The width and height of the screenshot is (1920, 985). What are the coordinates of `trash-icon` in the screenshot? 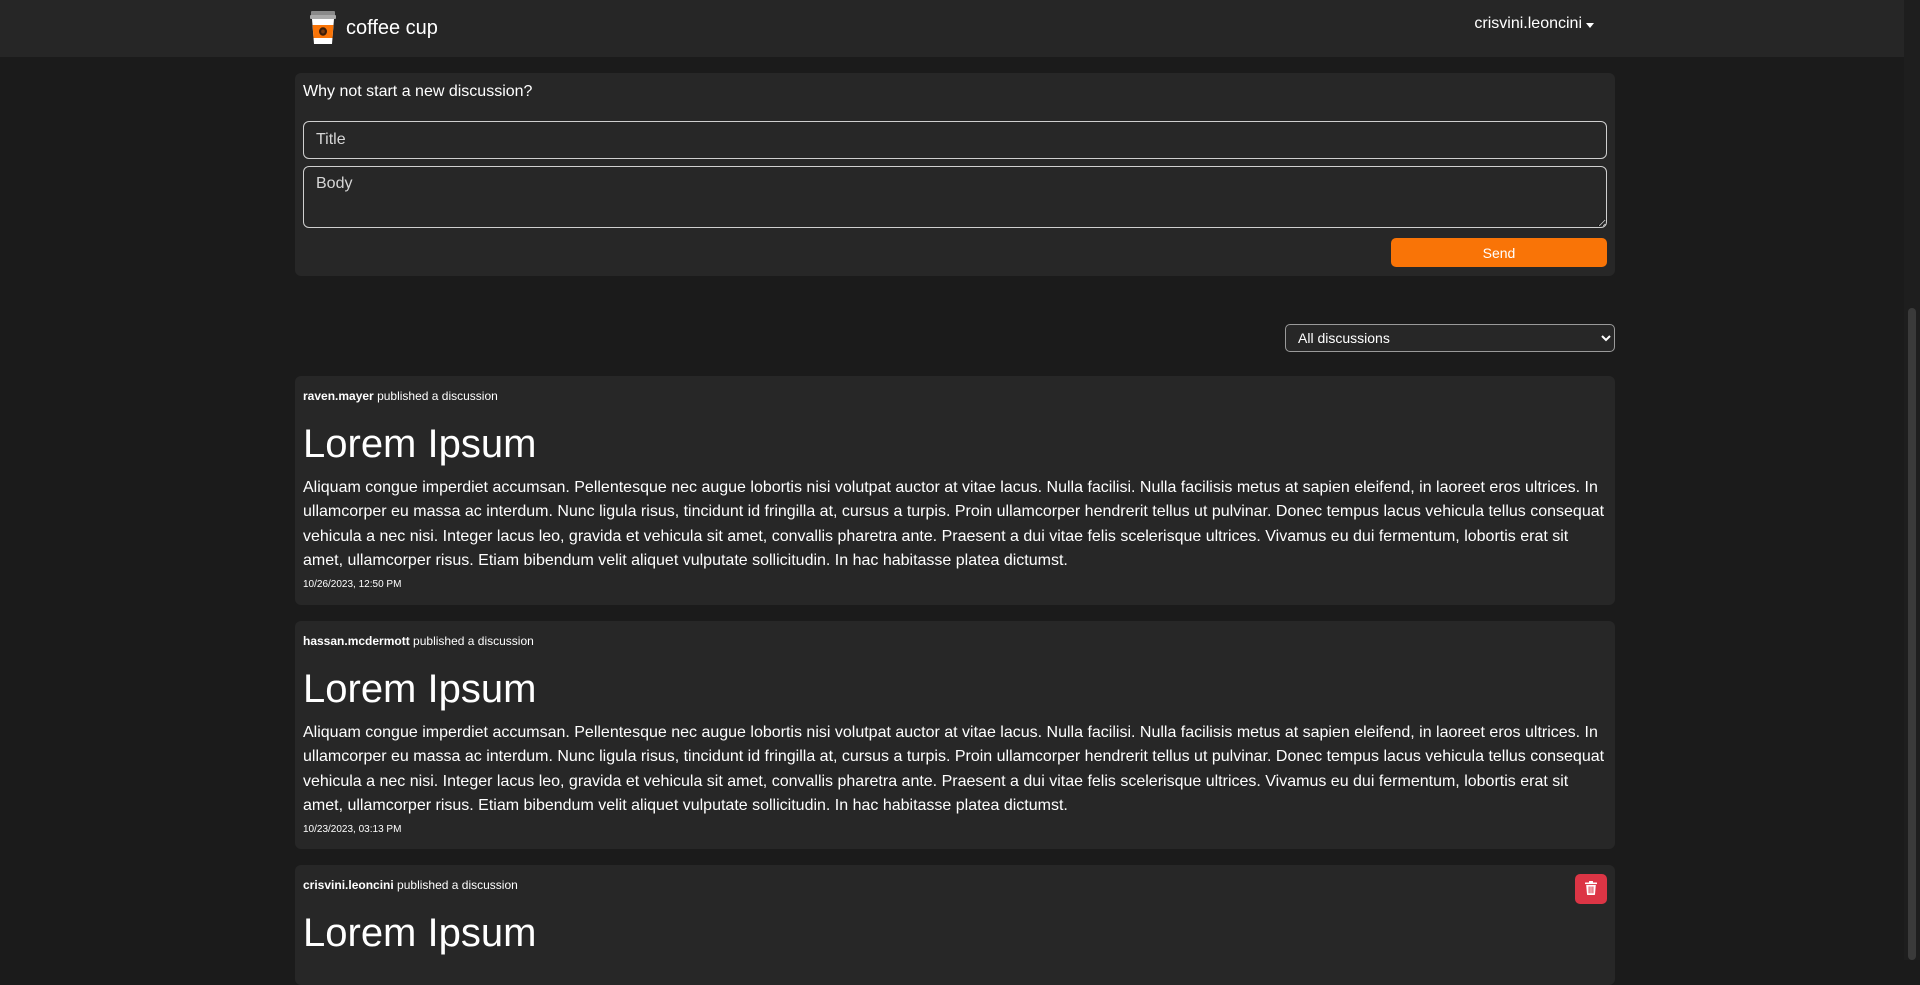 It's located at (1591, 889).